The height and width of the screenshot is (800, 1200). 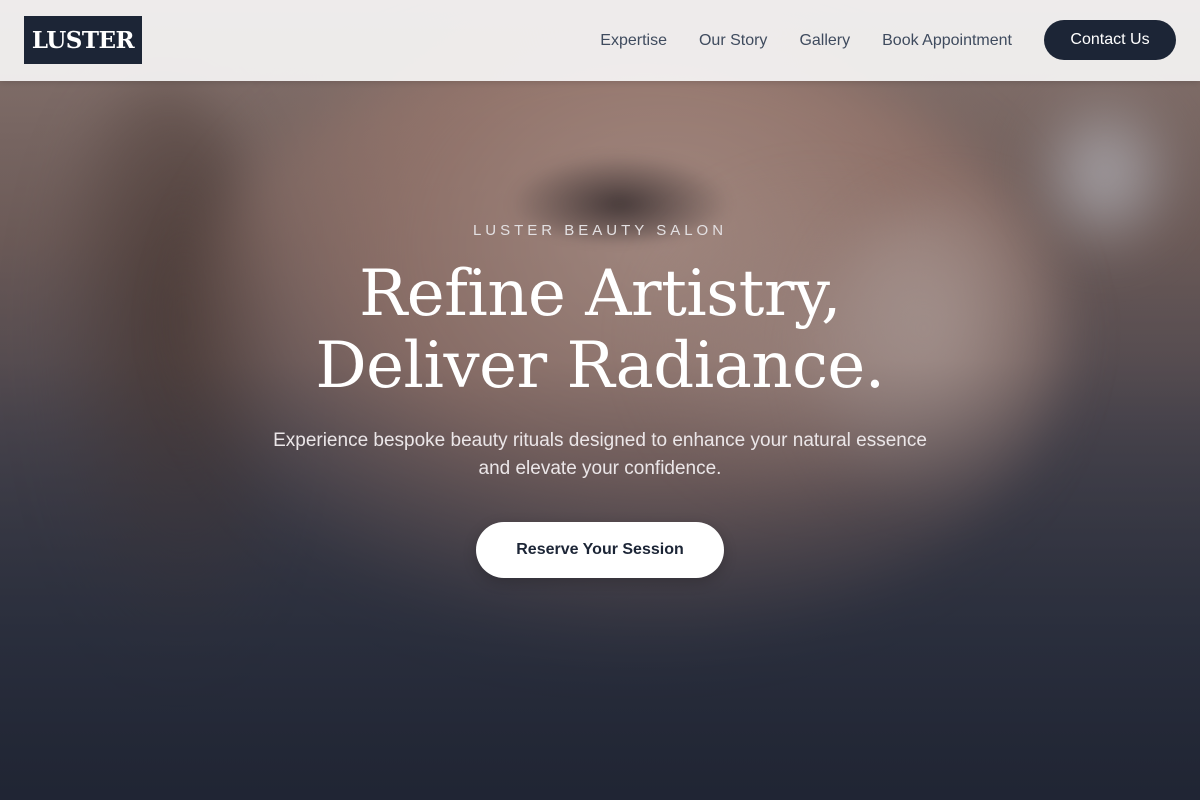 I want to click on reserve-session-button: Reserve Your Session, so click(x=600, y=550).